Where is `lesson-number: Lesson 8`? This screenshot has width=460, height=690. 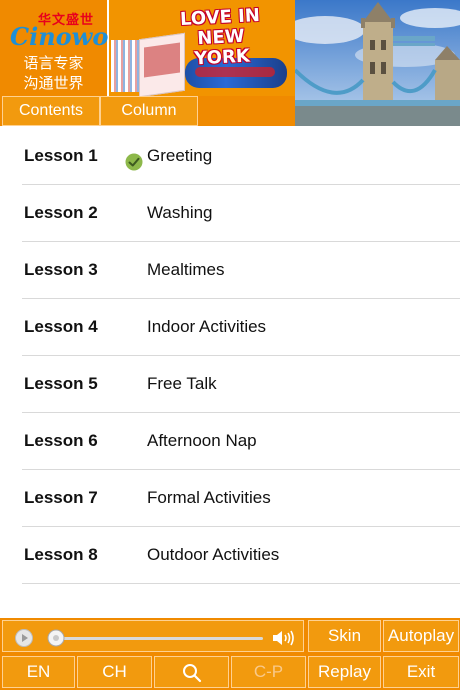
lesson-number: Lesson 8 is located at coordinates (61, 554).